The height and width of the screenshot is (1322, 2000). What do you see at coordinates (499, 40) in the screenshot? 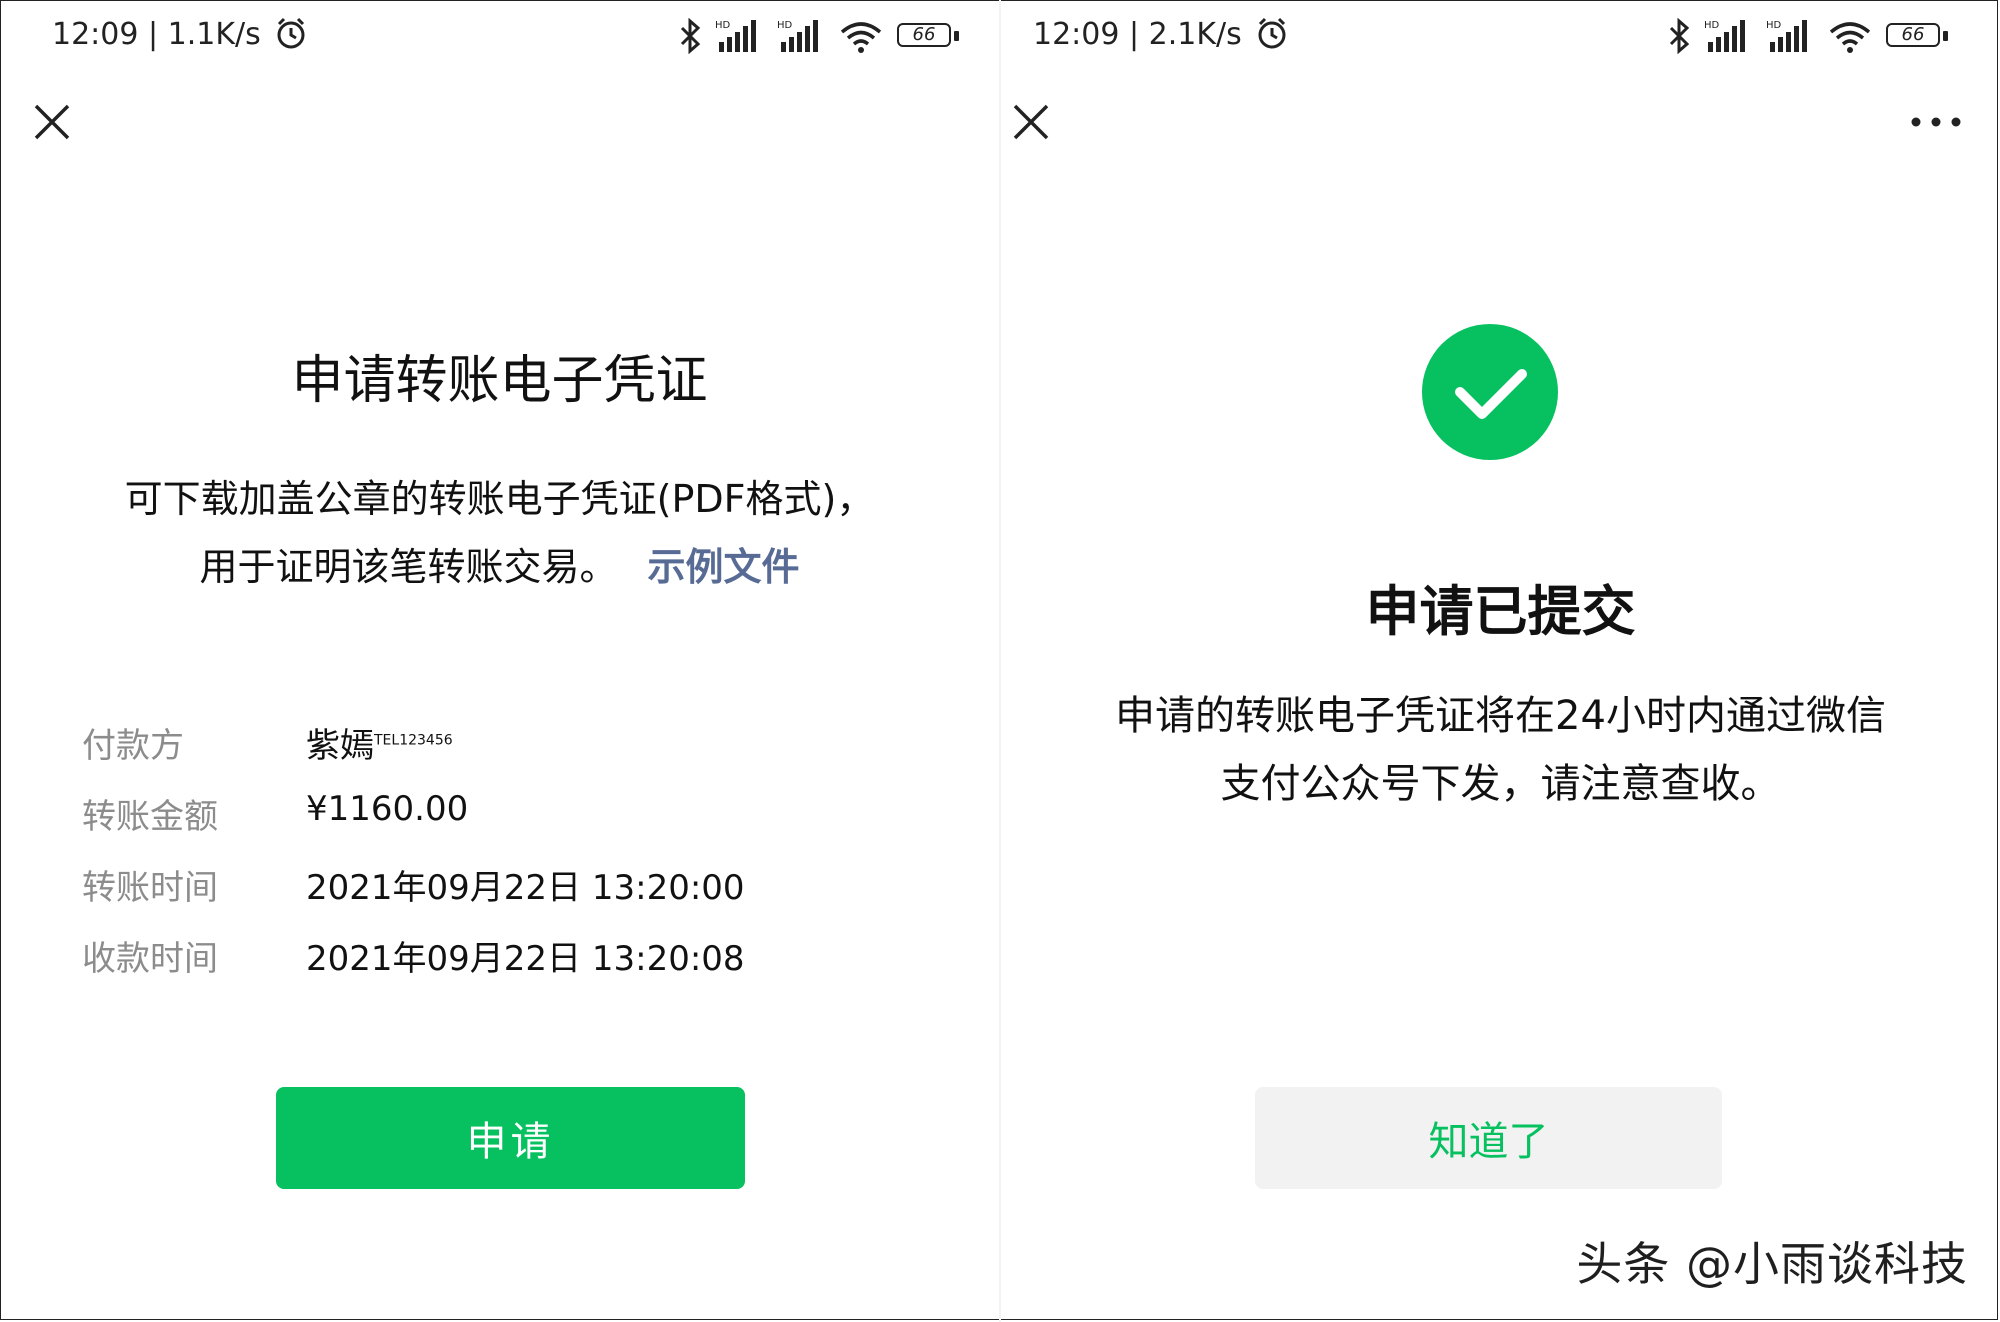
I see `status-bar: 12:09 | 1.1K/s HD HD 66` at bounding box center [499, 40].